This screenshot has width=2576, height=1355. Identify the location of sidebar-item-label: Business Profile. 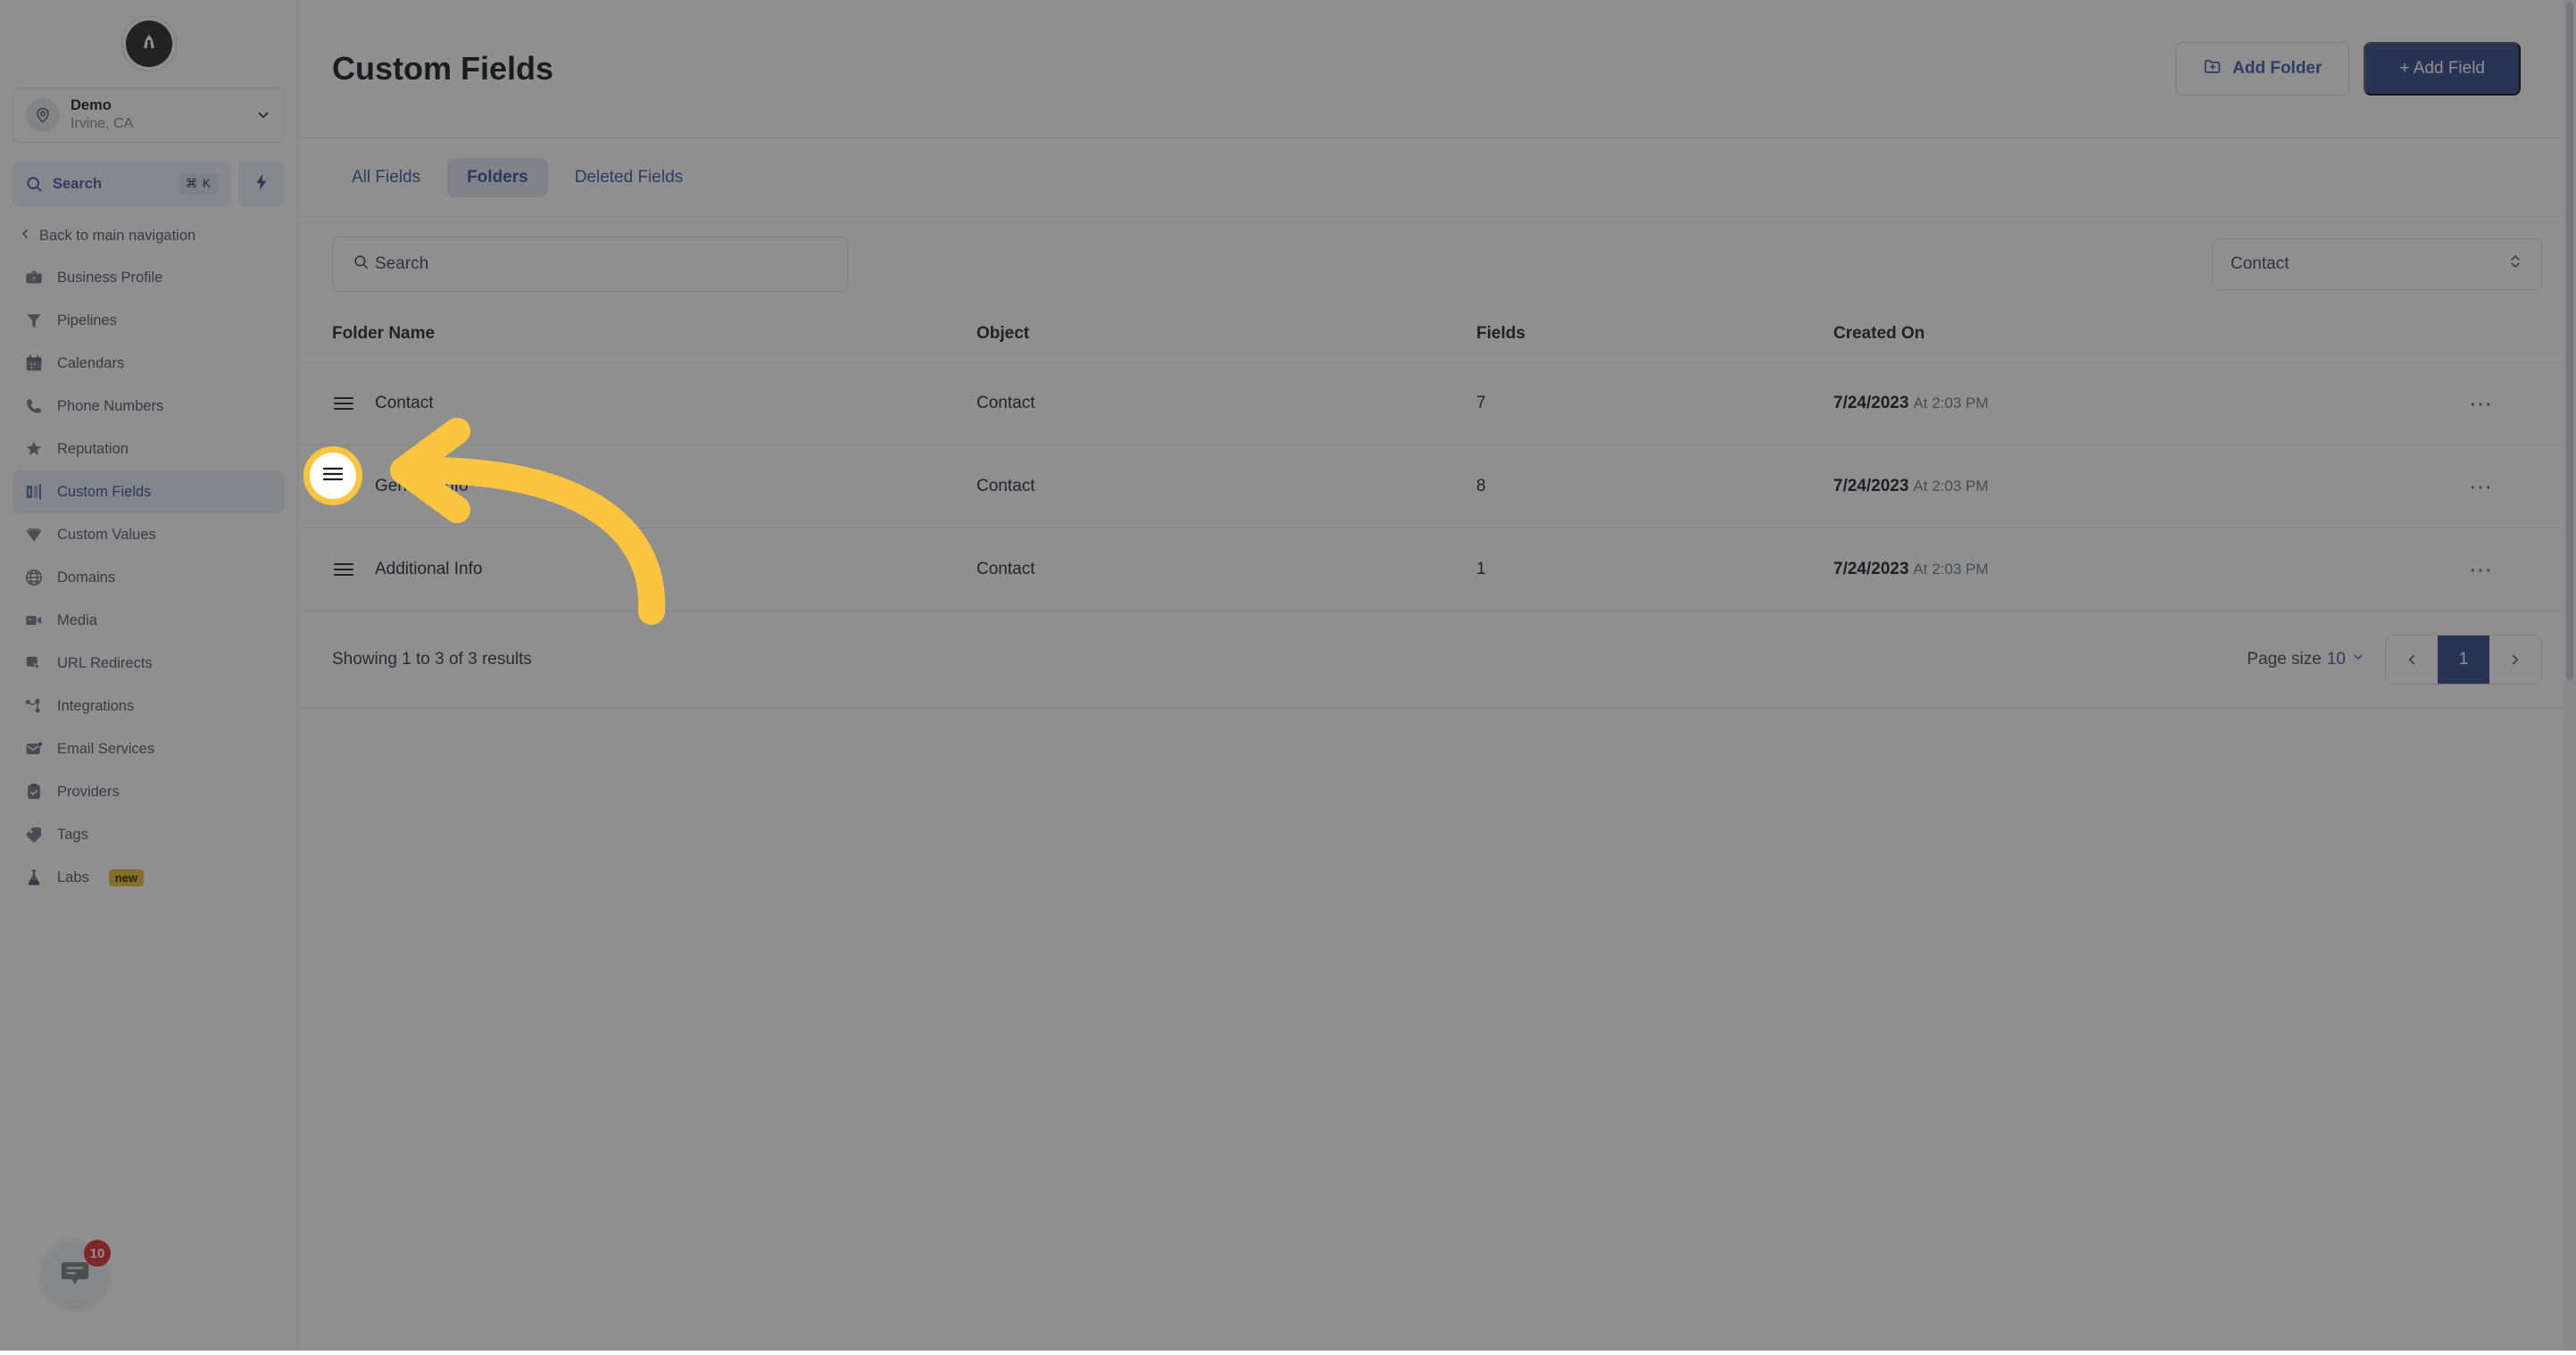
(110, 278).